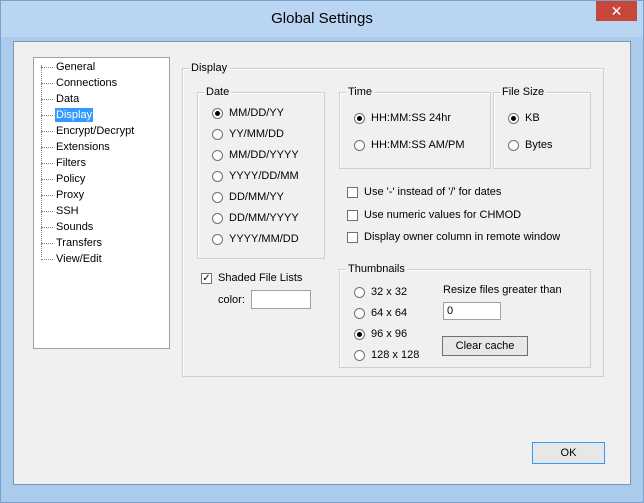  I want to click on tree-item: Connections, so click(79, 83).